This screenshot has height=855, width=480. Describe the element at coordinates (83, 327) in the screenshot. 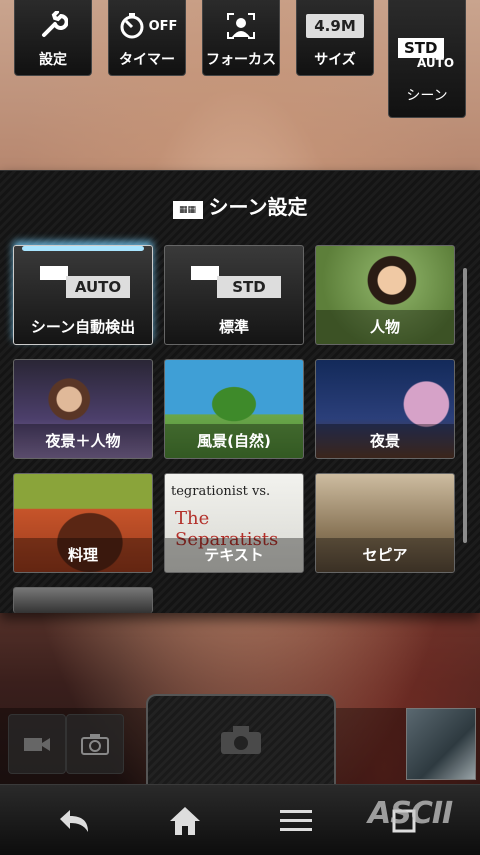

I see `tile-label: シーン自動検出` at that location.